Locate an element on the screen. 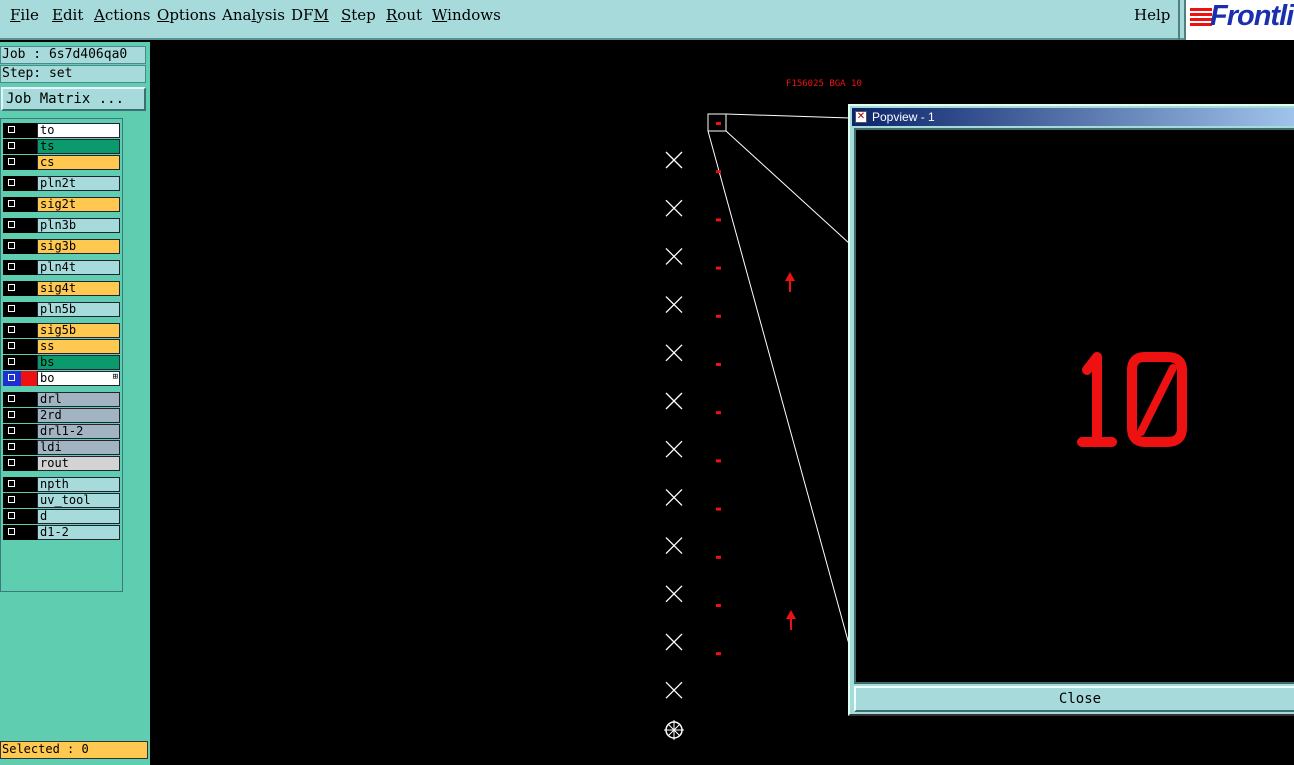 The height and width of the screenshot is (765, 1294). menu-dfm: DFM is located at coordinates (310, 15).